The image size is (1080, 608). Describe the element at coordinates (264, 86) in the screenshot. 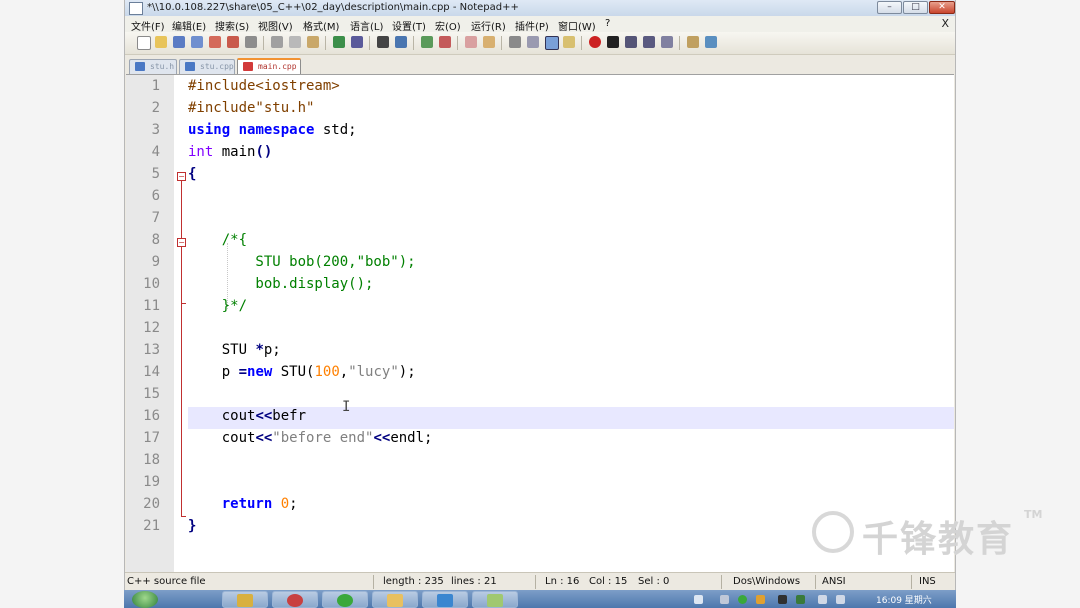

I see `code-line: #include<iostream>` at that location.